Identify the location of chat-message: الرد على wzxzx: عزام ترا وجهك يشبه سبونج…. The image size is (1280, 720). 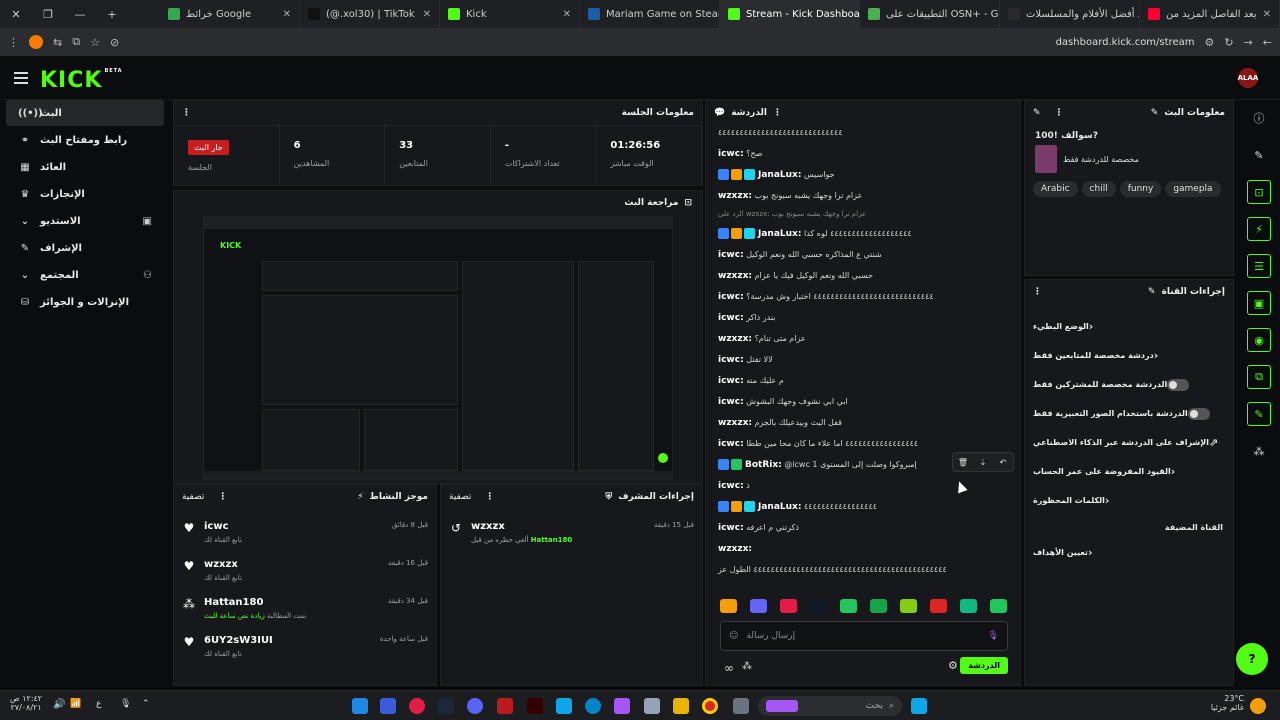
(864, 215).